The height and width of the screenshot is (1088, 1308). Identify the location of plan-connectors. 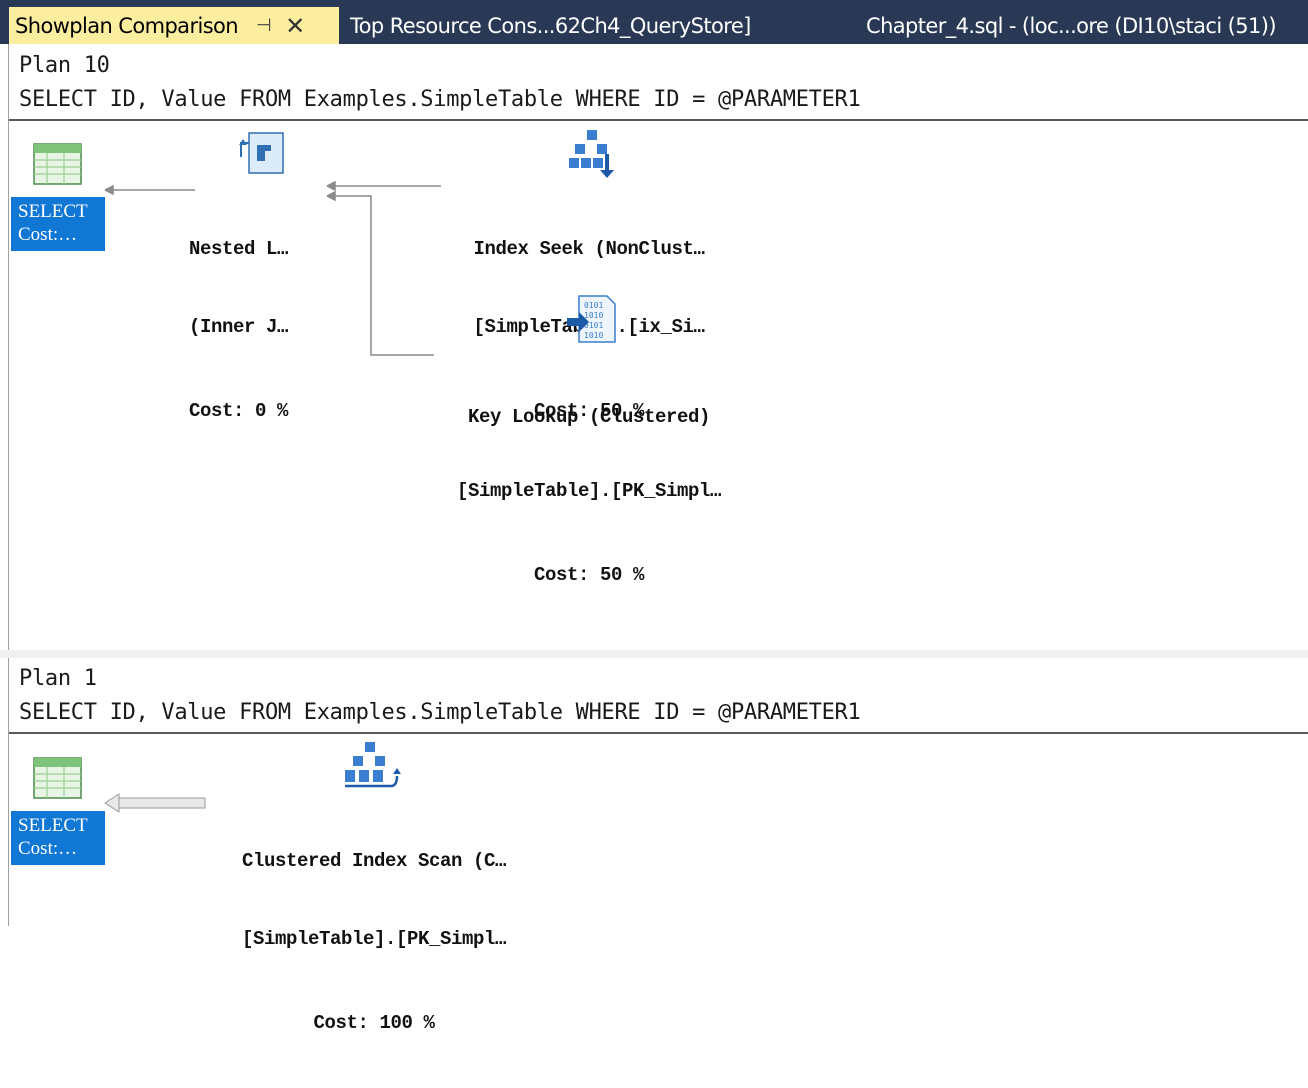
(155, 803).